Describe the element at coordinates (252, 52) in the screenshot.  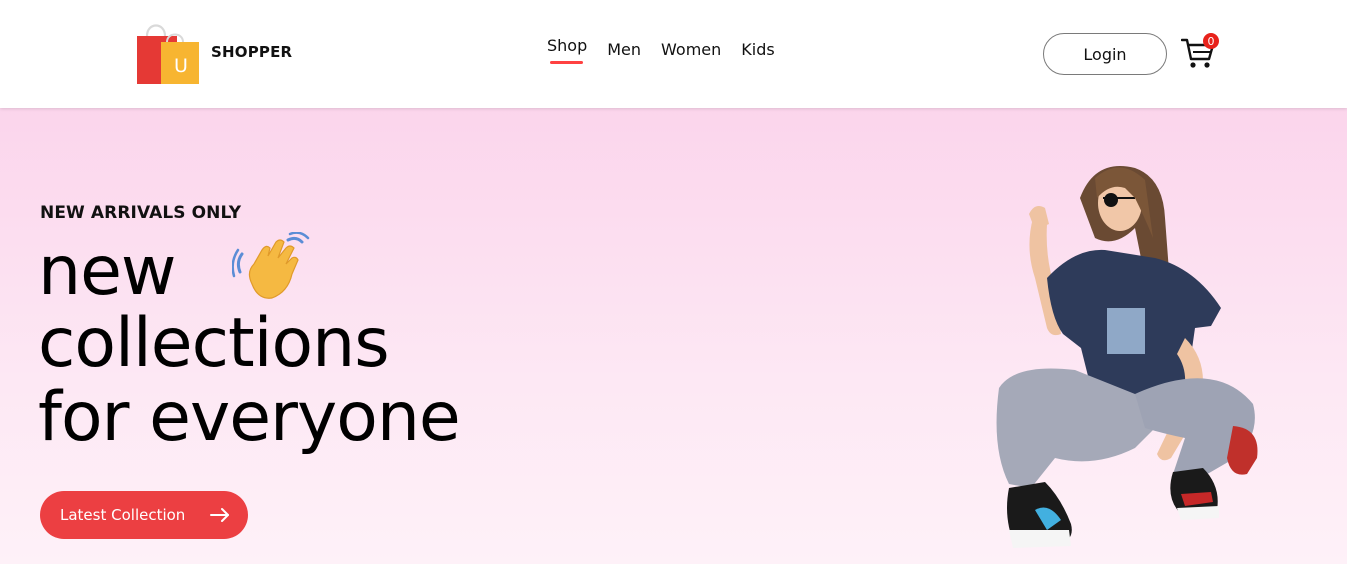
I see `brand-name: SHOPPER` at that location.